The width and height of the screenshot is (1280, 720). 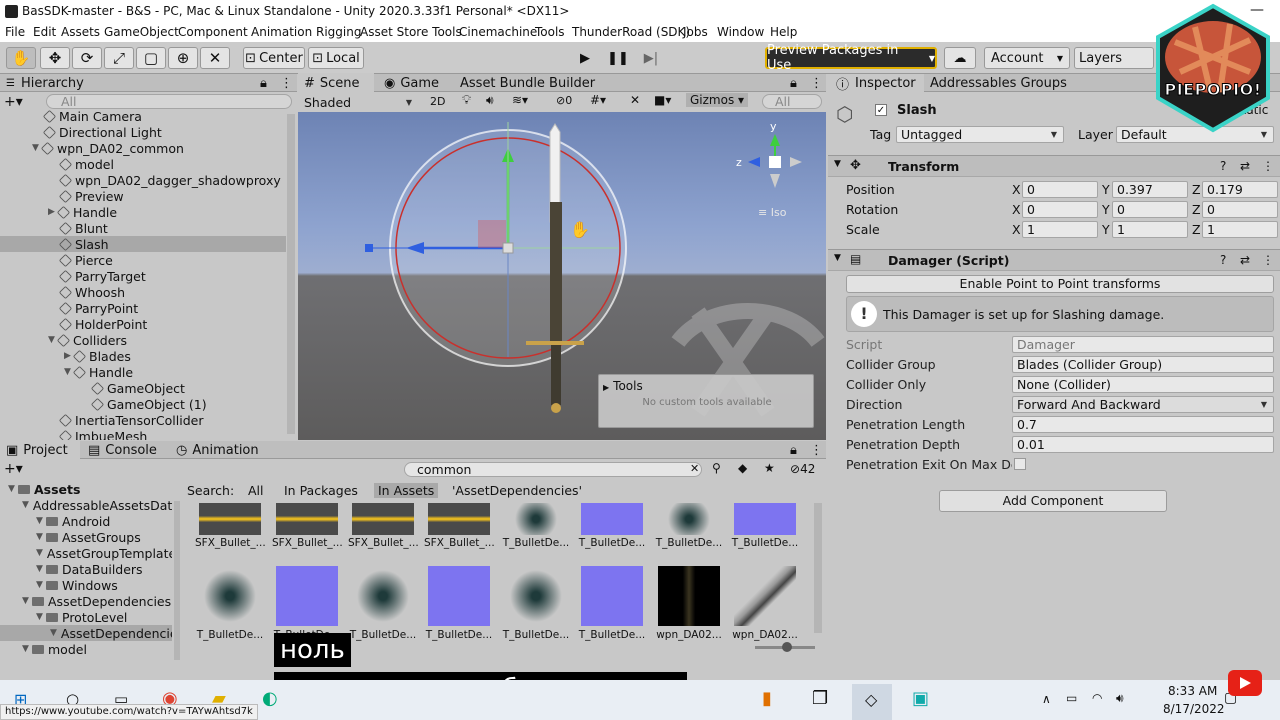 I want to click on tab-game: ◉ Game, so click(x=411, y=83).